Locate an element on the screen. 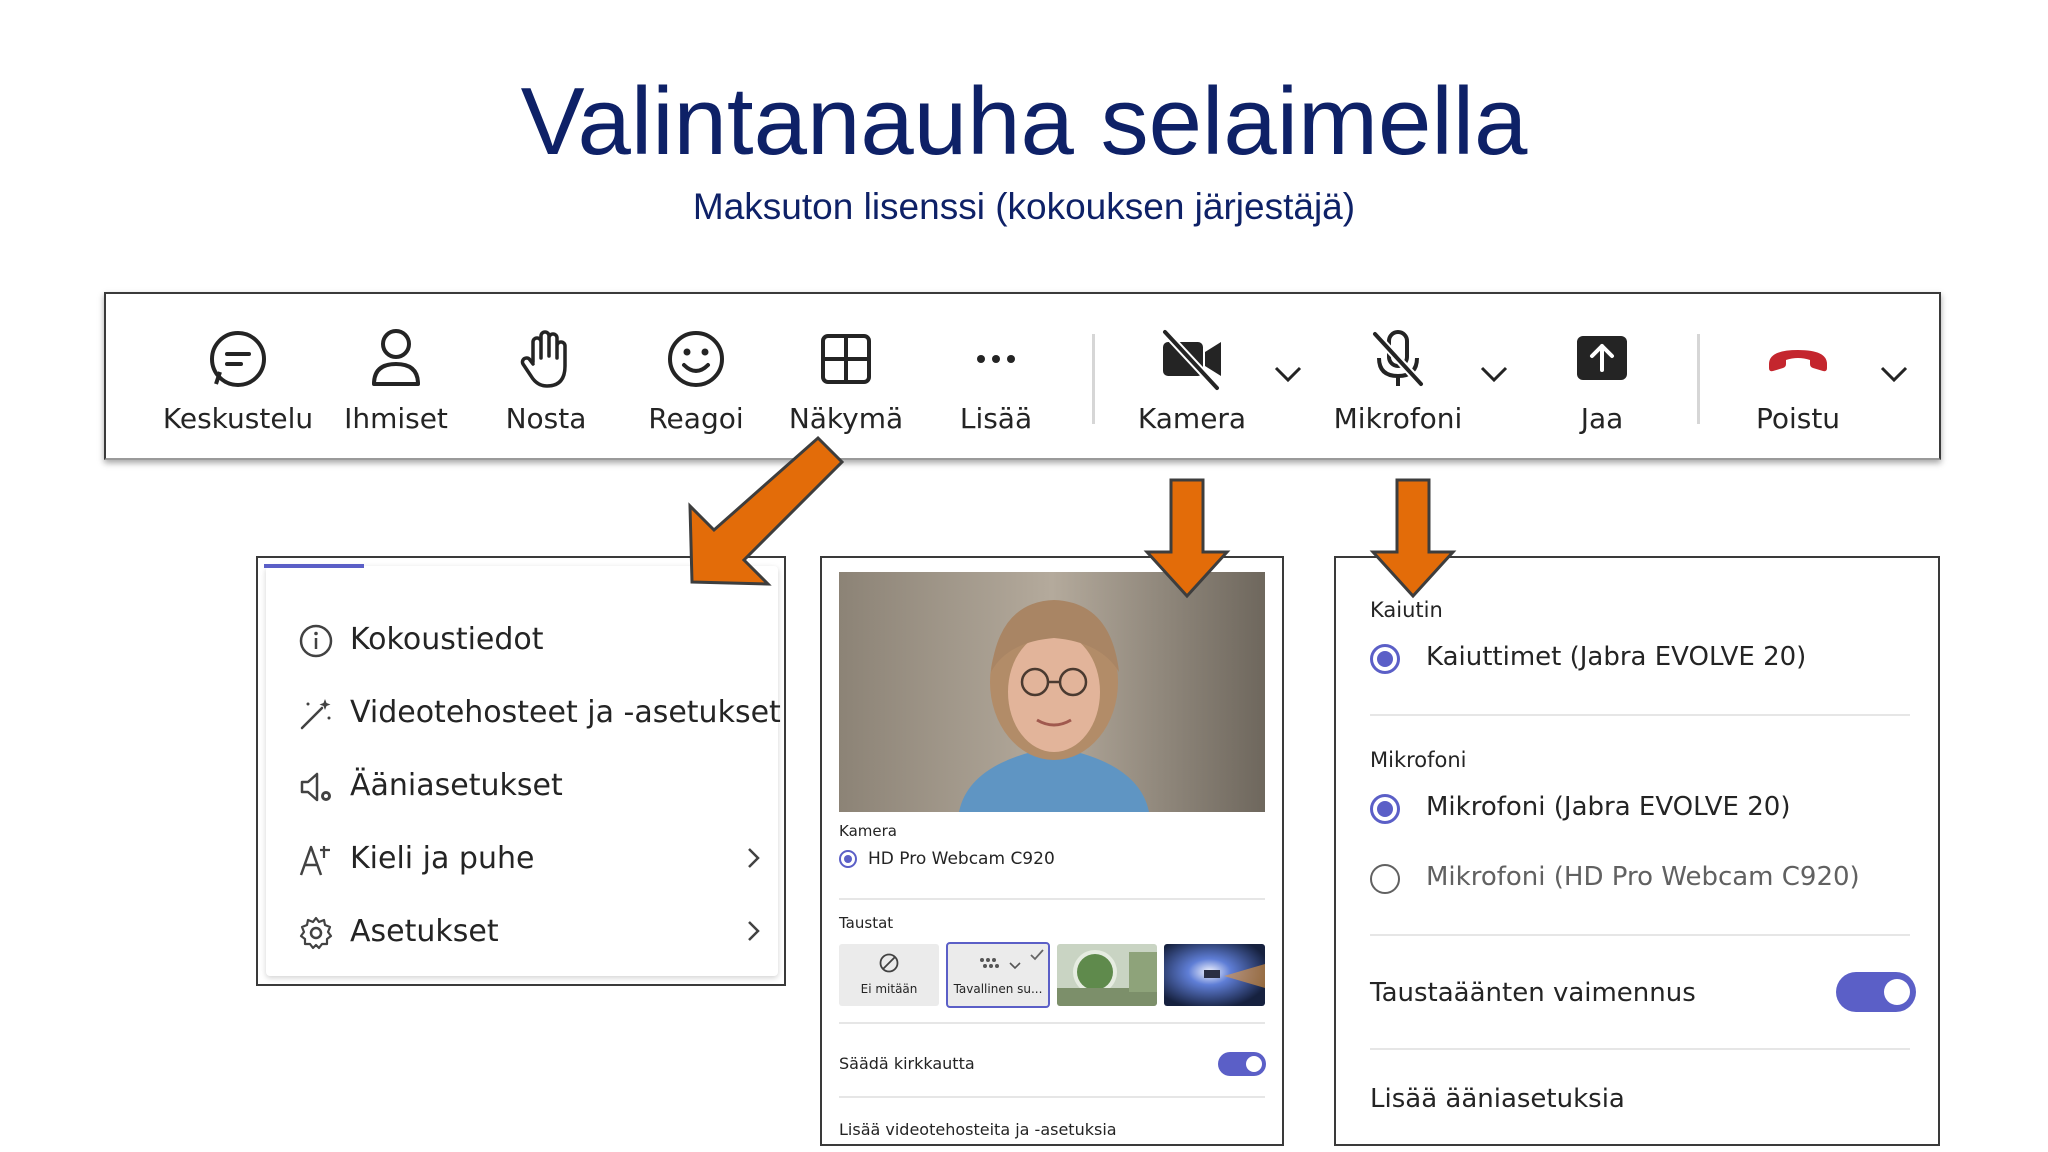 This screenshot has width=2048, height=1152. arrow-to-more-menu is located at coordinates (766, 510).